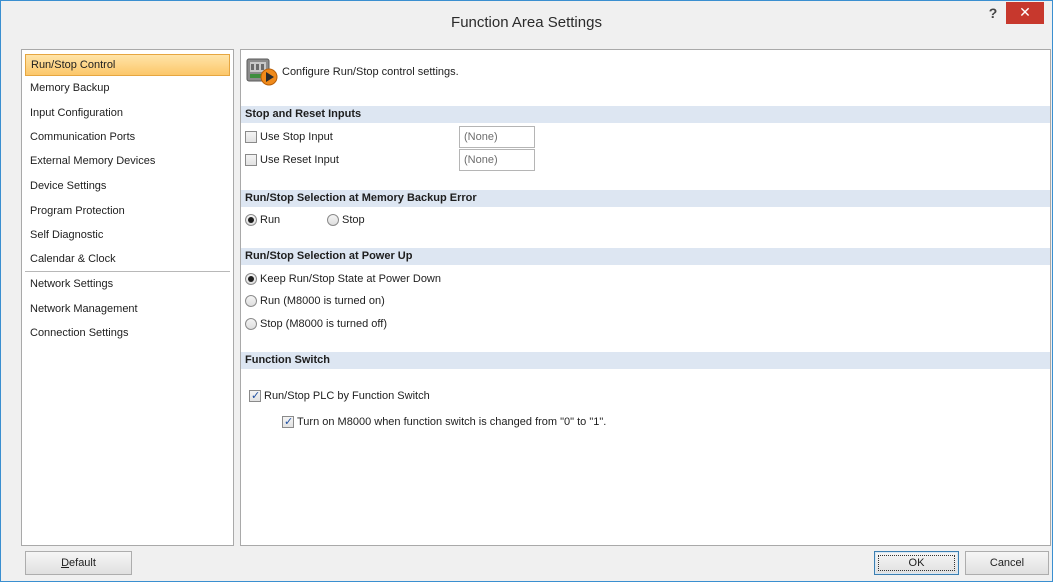  I want to click on nav-item-device-settings: Device Settings, so click(127, 186).